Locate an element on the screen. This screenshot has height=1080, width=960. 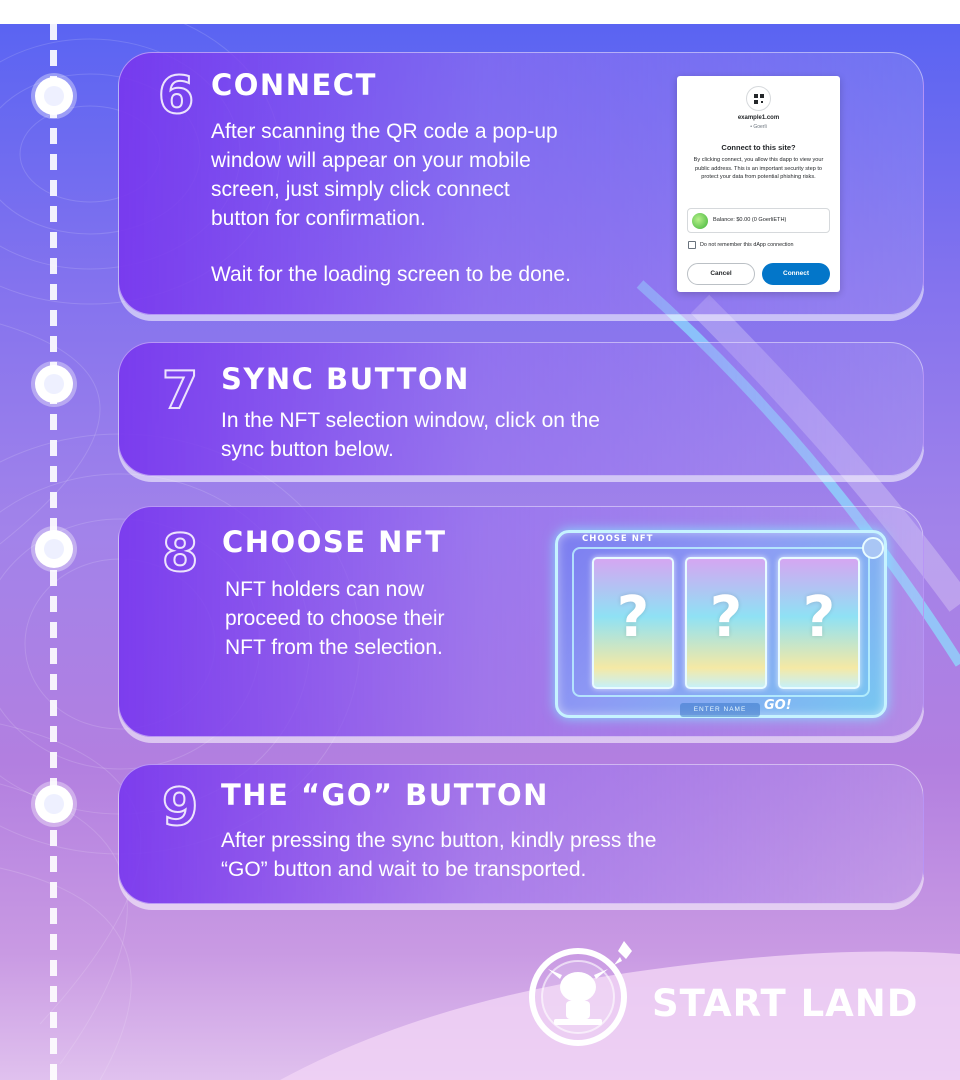
step-number: 8 is located at coordinates (180, 554).